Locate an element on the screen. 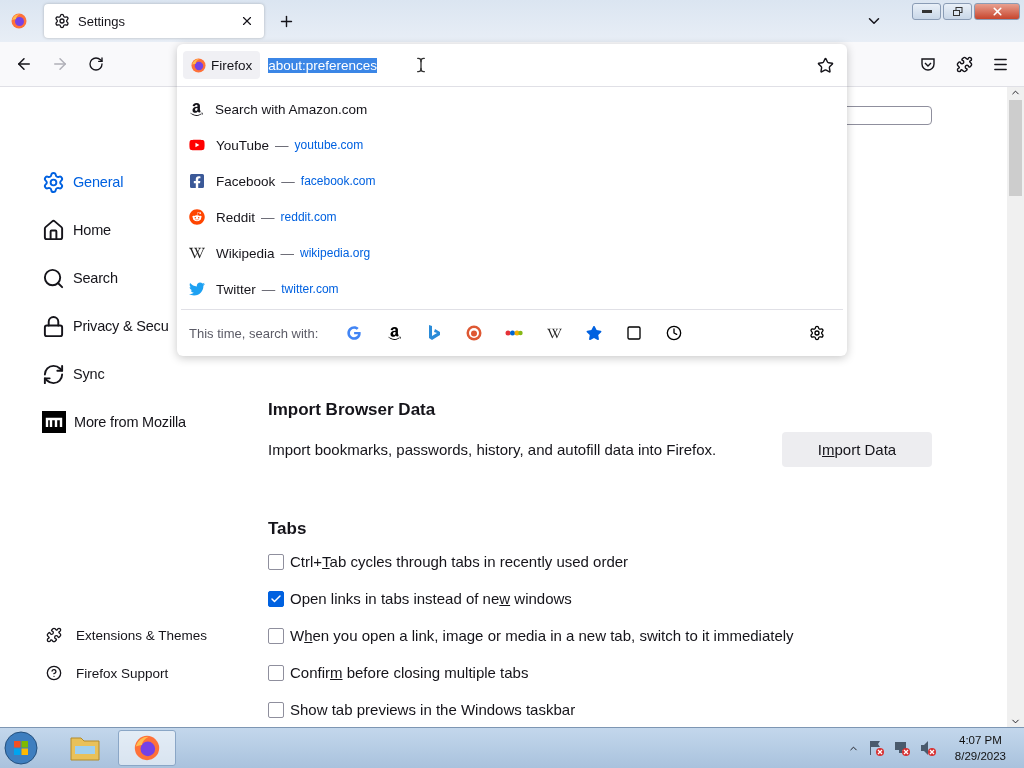 The height and width of the screenshot is (768, 1024). section-heading: Import Browser Data is located at coordinates (352, 410).